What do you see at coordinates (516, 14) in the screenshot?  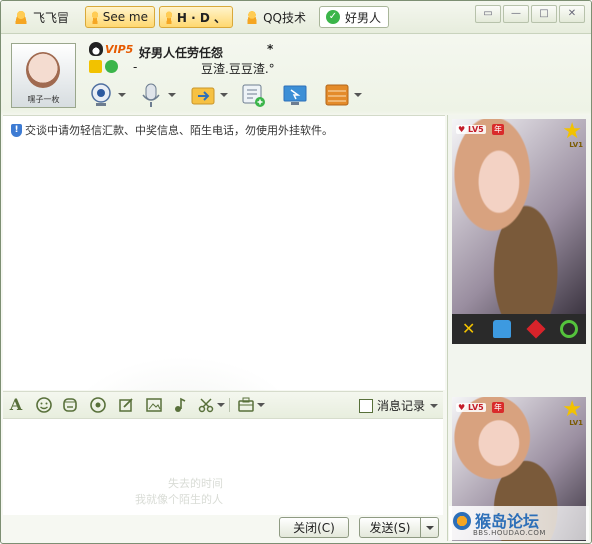 I see `minimize-button: —` at bounding box center [516, 14].